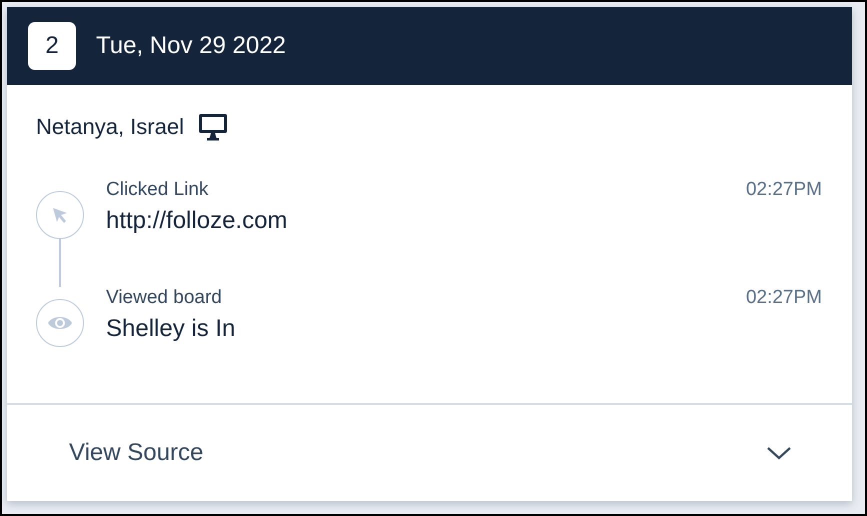 This screenshot has width=867, height=516. I want to click on event-action: Viewed board, so click(164, 298).